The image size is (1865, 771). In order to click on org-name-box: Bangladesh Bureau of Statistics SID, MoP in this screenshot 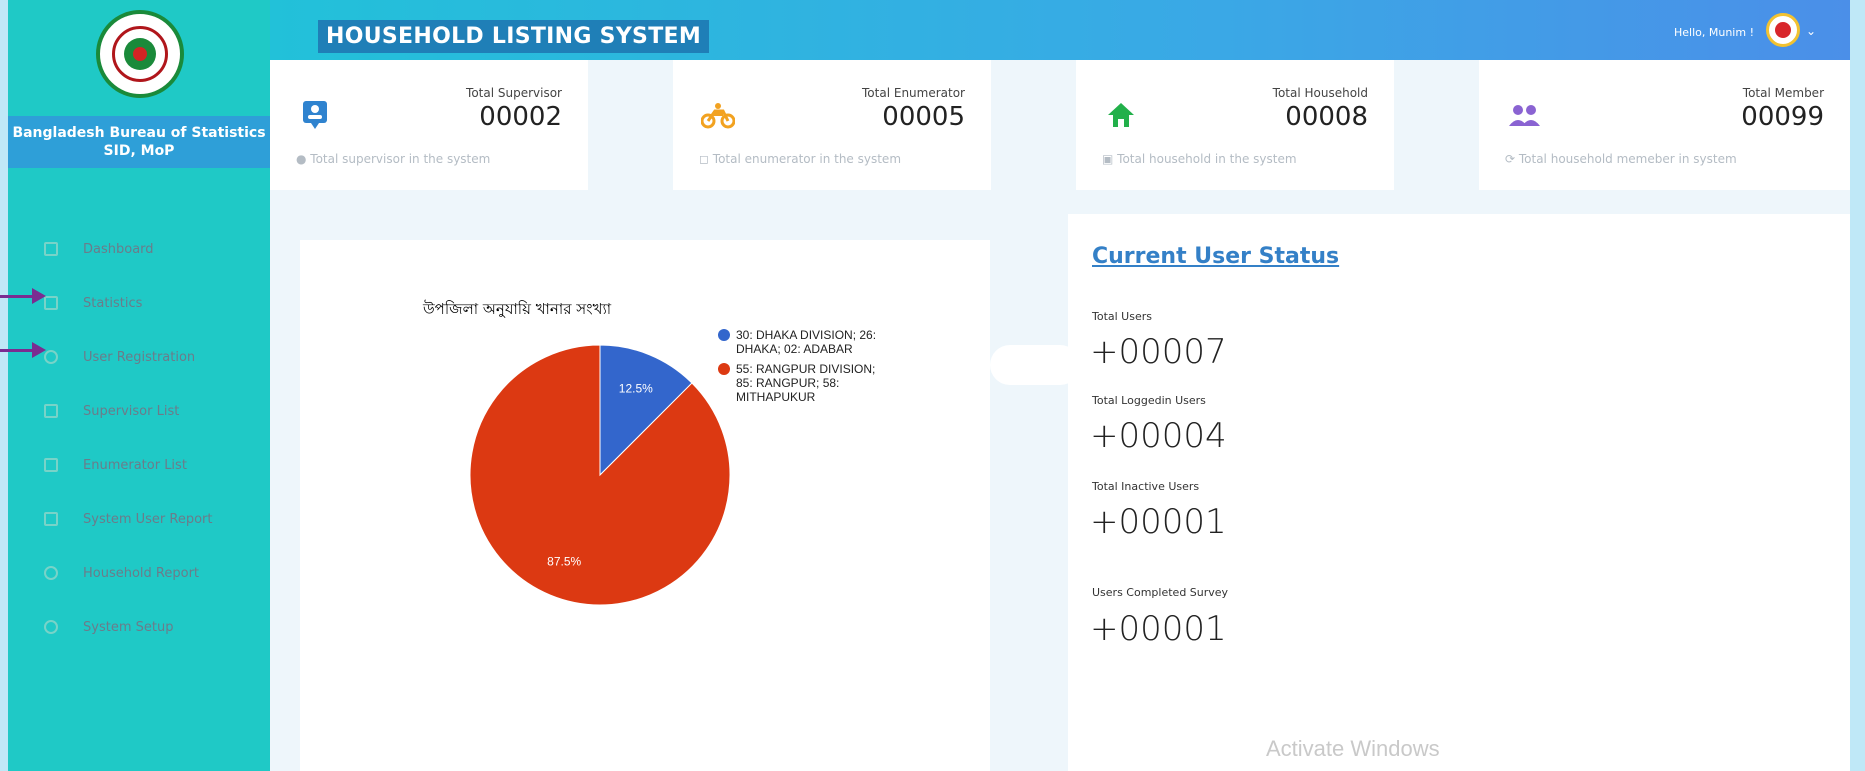, I will do `click(139, 142)`.